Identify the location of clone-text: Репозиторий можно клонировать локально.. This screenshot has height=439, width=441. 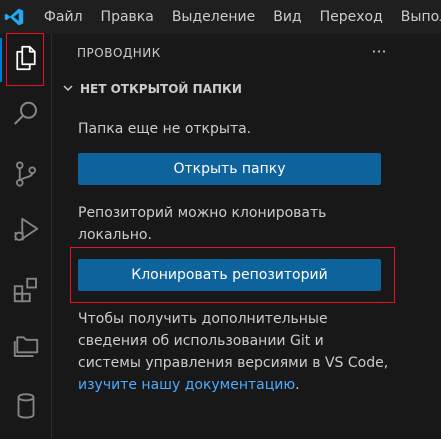
(228, 224).